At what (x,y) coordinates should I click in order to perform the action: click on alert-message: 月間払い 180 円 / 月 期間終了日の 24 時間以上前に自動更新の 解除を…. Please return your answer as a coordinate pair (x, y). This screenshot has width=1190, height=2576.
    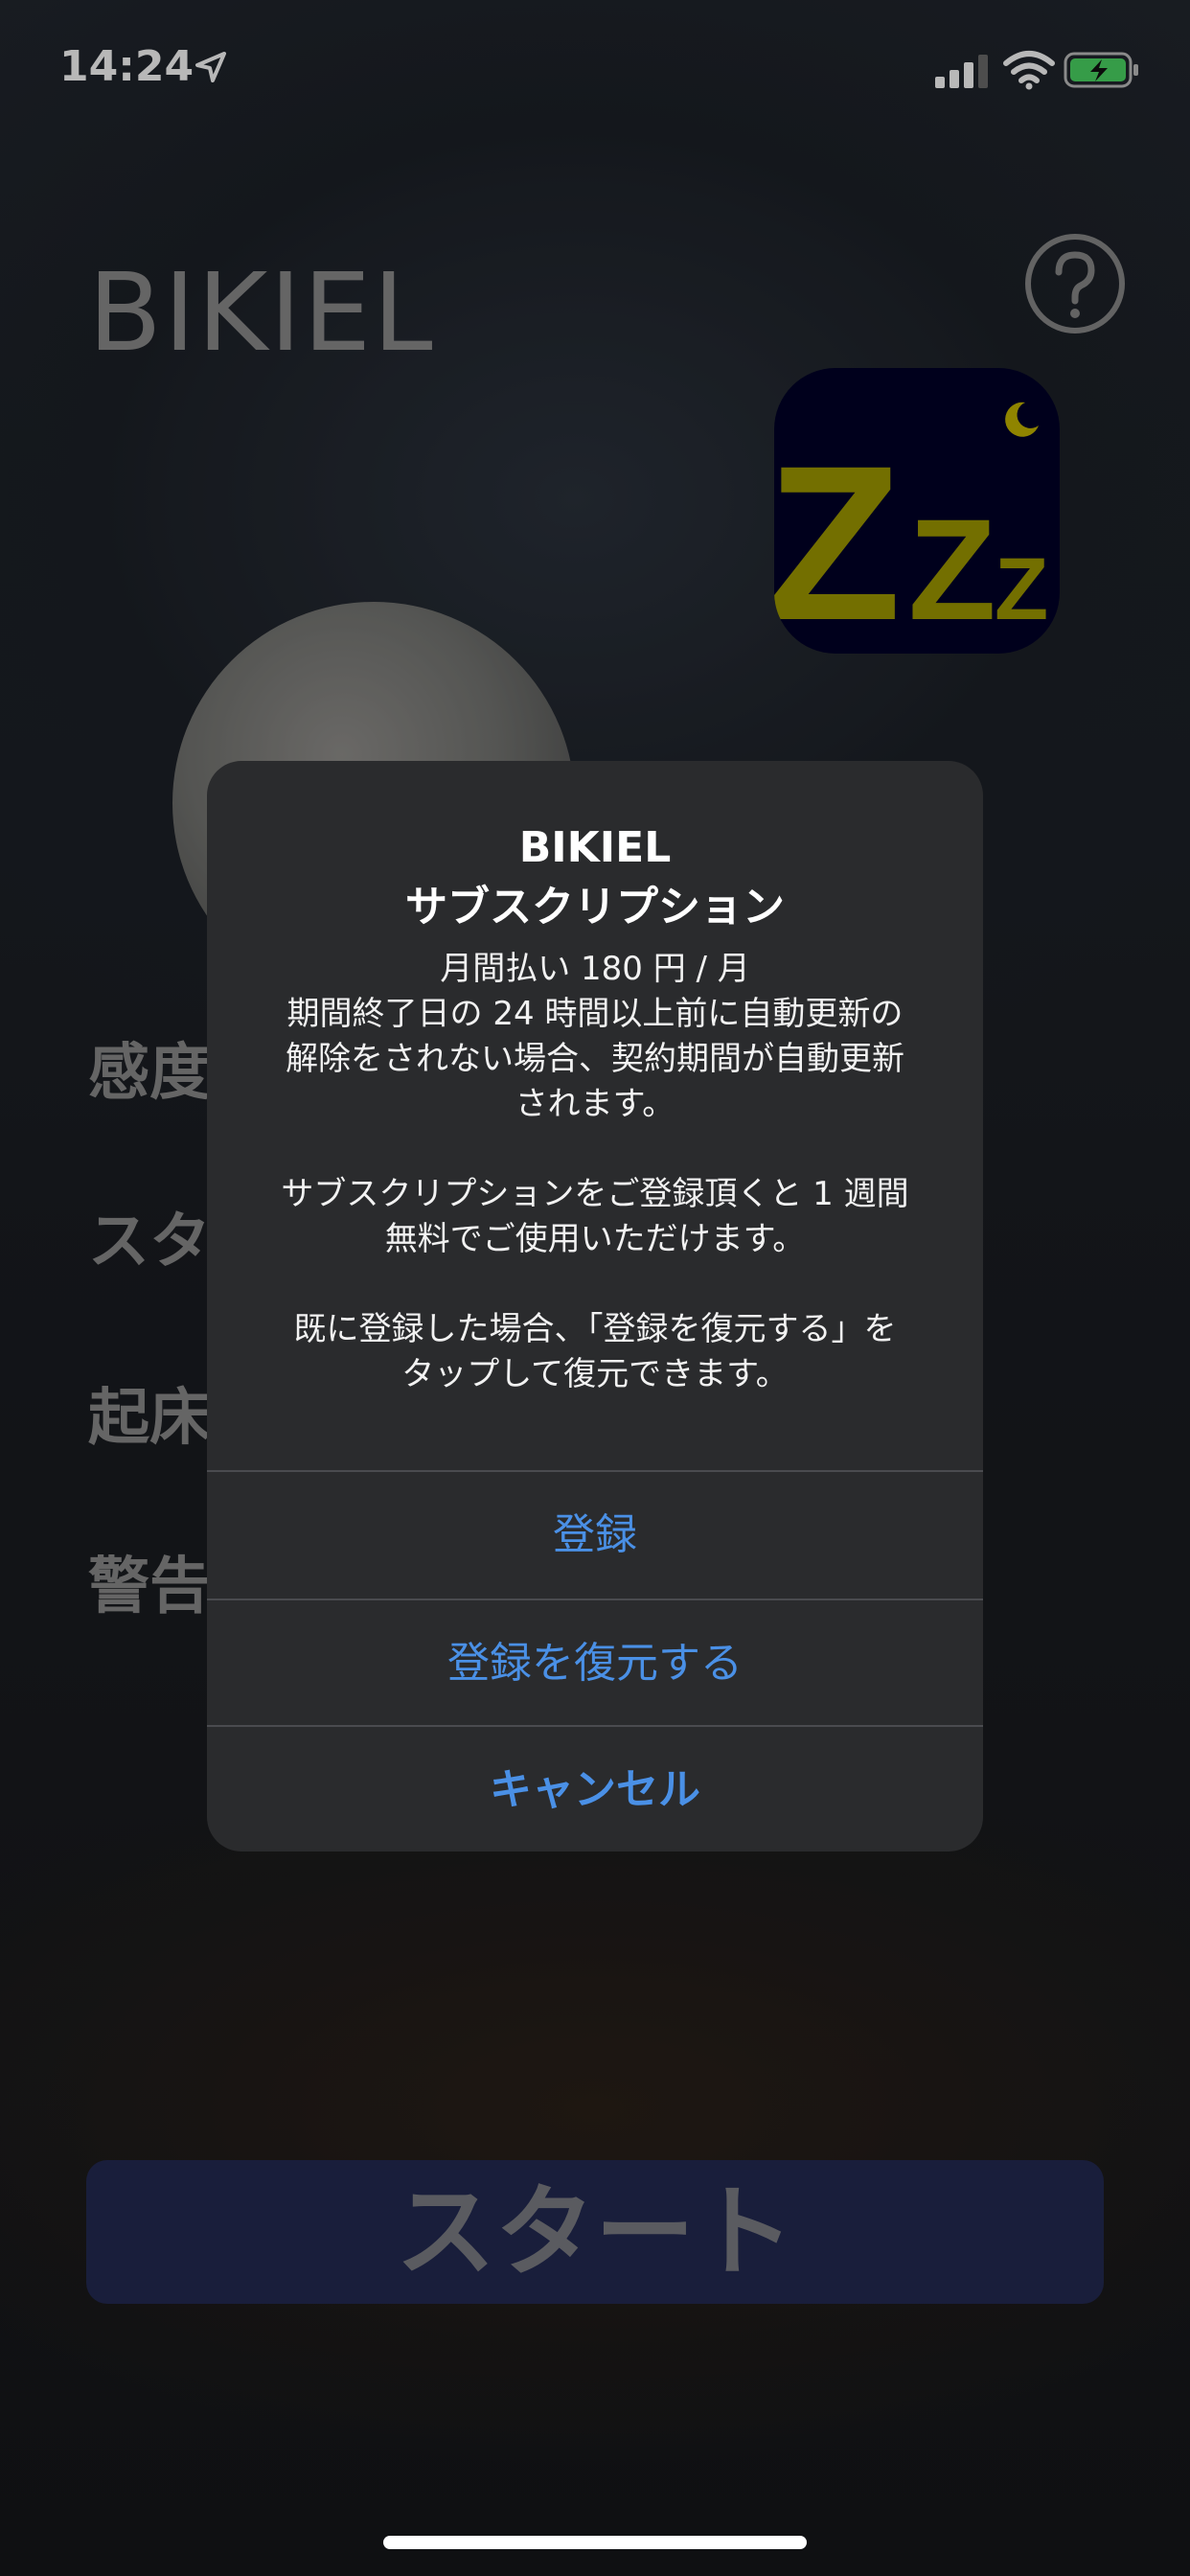
    Looking at the image, I should click on (595, 1172).